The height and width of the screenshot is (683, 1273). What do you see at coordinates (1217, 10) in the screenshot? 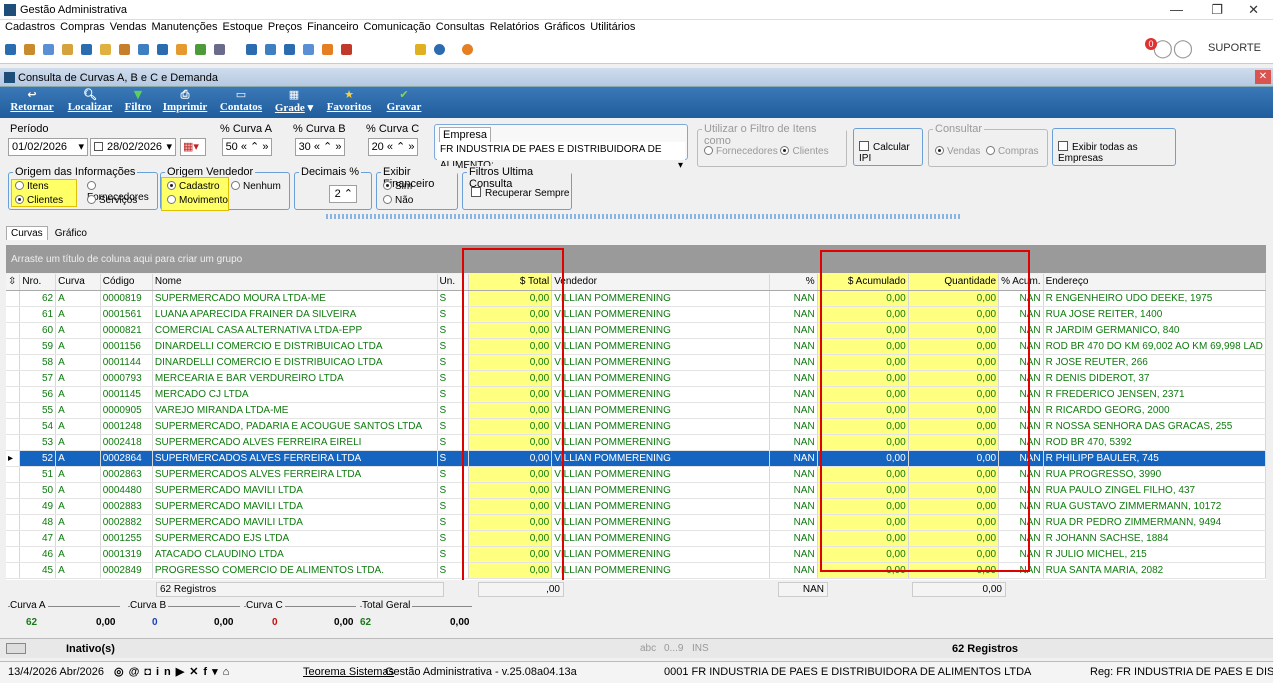
I see `restore-icon: ❐` at bounding box center [1217, 10].